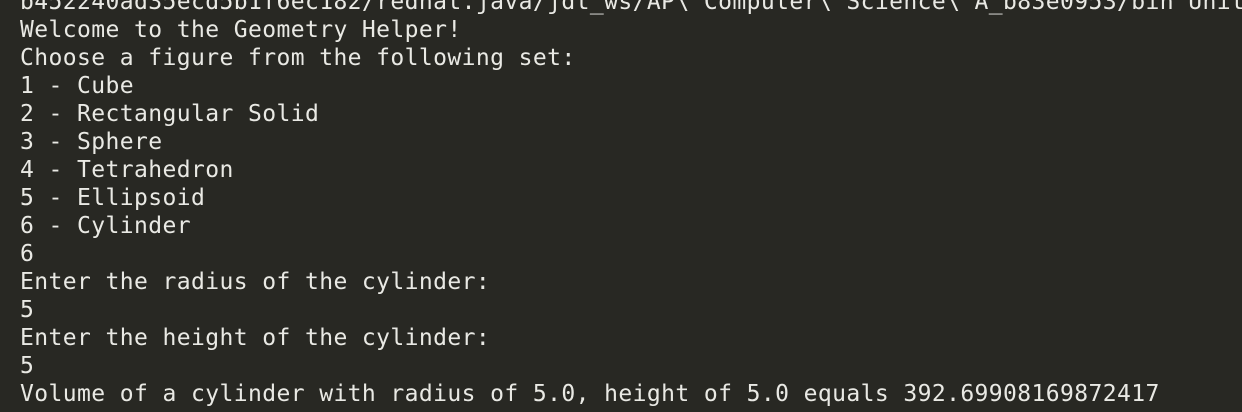 Image resolution: width=1242 pixels, height=412 pixels. I want to click on menu-option-ellipsoid: 5 - Ellipsoid, so click(113, 198).